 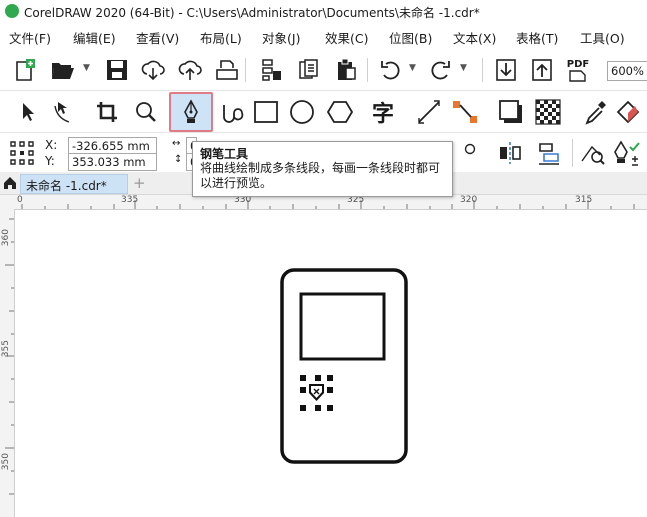 I want to click on horizontal-ruler: 0 335 330 325 320 315, so click(x=323, y=202).